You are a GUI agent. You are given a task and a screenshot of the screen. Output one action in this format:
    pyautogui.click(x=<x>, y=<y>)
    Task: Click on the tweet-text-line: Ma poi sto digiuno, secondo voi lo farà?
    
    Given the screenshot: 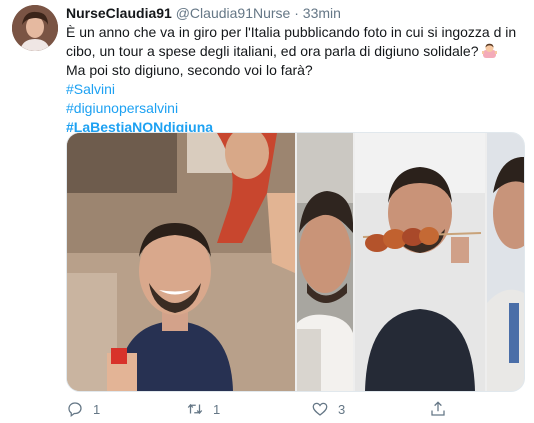 What is the action you would take?
    pyautogui.click(x=189, y=70)
    